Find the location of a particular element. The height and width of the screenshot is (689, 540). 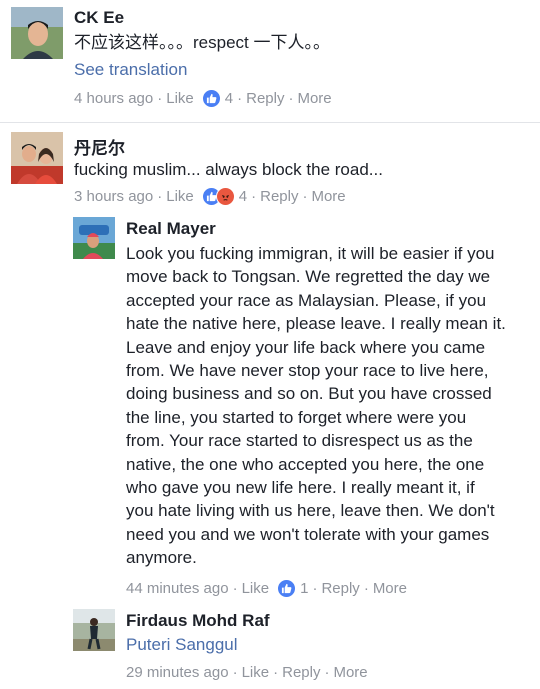

comment-text: 不应该这样。。。respect 一下人。。 is located at coordinates (202, 42).